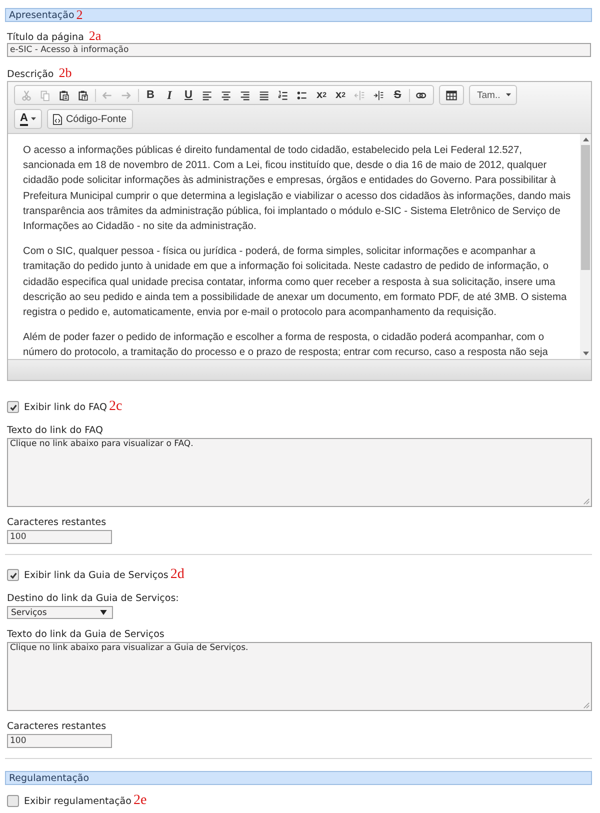  What do you see at coordinates (85, 634) in the screenshot?
I see `field-label: Texto do link da Guia de Serviços` at bounding box center [85, 634].